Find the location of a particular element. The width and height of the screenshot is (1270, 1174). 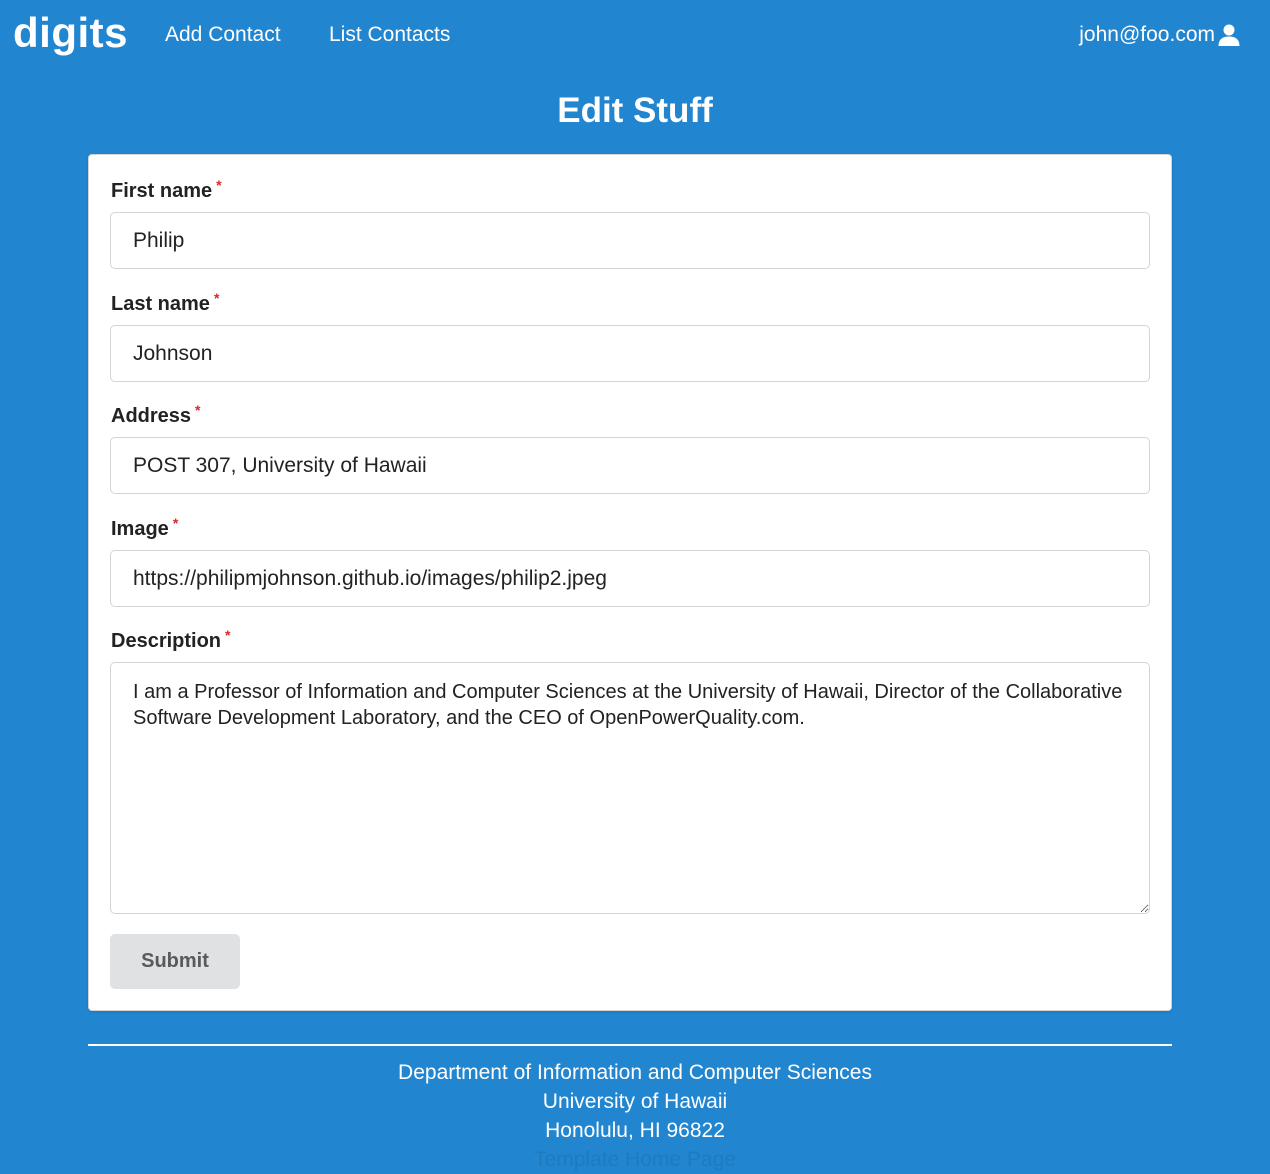

brand-logo-link: digits is located at coordinates (70, 33).